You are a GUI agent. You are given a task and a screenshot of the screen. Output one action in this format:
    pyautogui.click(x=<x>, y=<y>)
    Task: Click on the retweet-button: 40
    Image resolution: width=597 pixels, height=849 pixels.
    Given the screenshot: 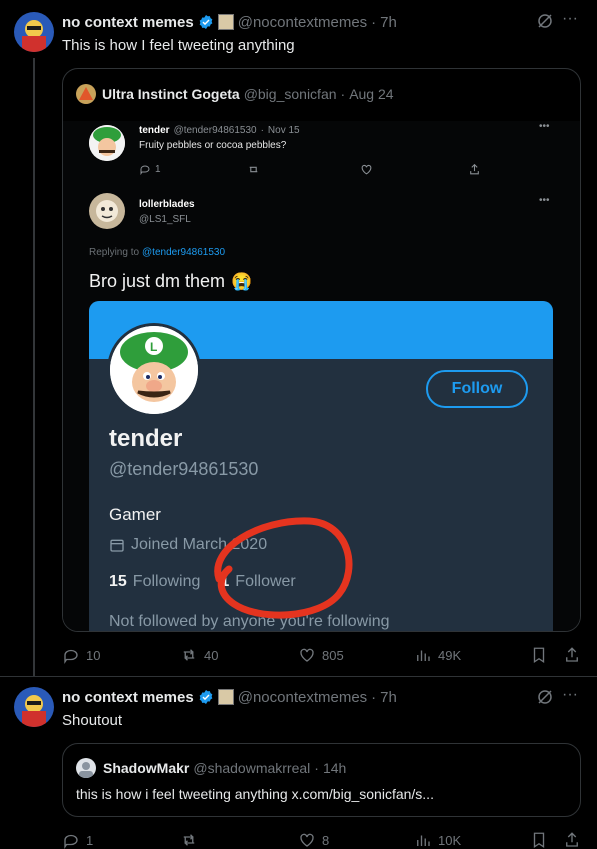 What is the action you would take?
    pyautogui.click(x=199, y=655)
    